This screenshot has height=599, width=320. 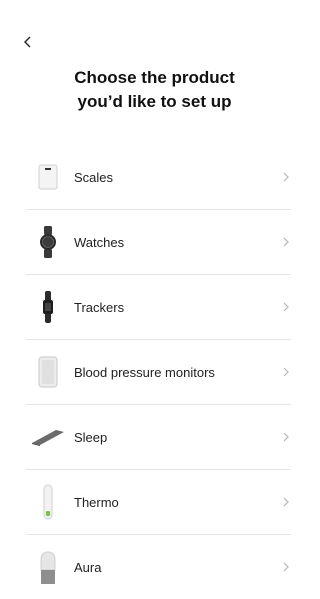 What do you see at coordinates (158, 307) in the screenshot?
I see `product-item-trackers: Trackers` at bounding box center [158, 307].